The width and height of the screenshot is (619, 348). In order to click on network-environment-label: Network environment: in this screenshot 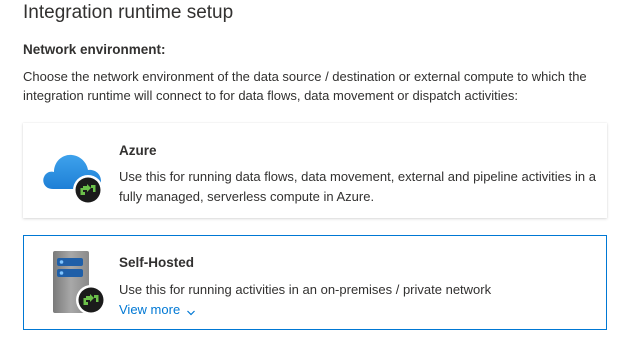, I will do `click(94, 49)`.